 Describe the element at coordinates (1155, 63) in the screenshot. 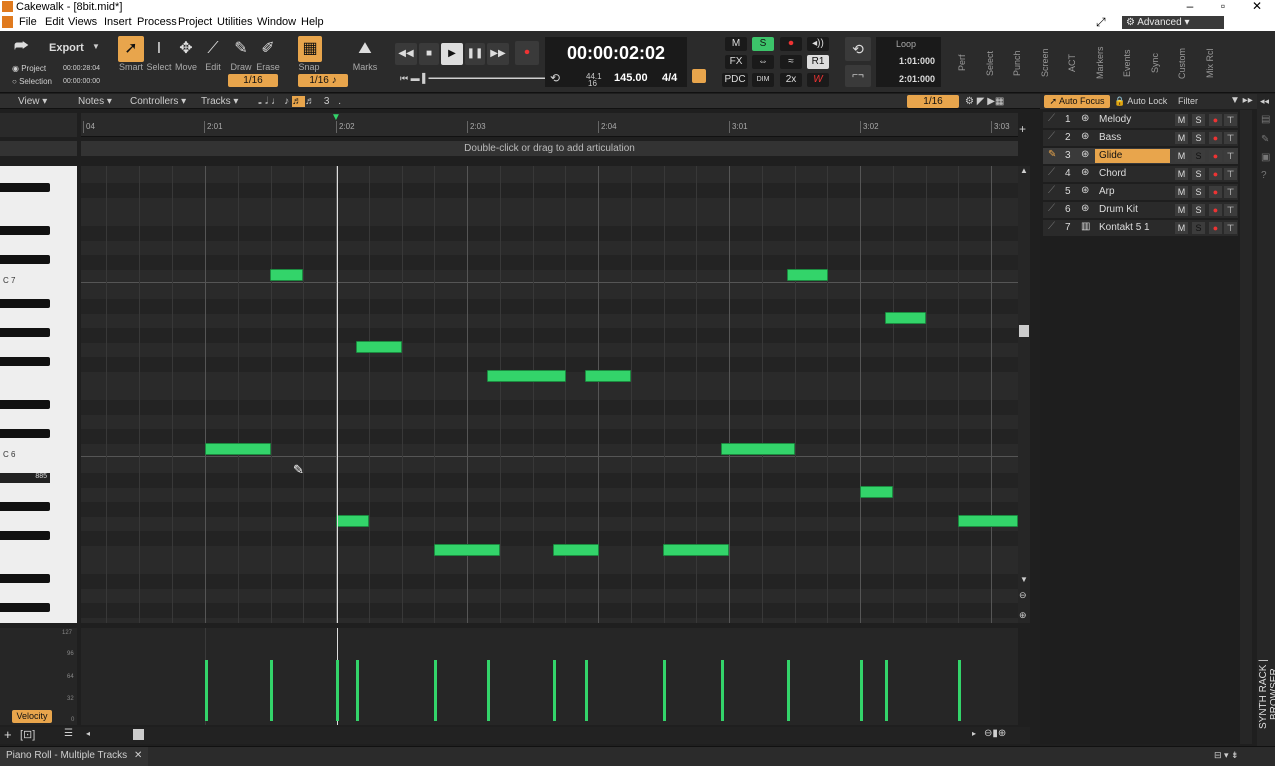

I see `sync-module-tab: Sync` at that location.